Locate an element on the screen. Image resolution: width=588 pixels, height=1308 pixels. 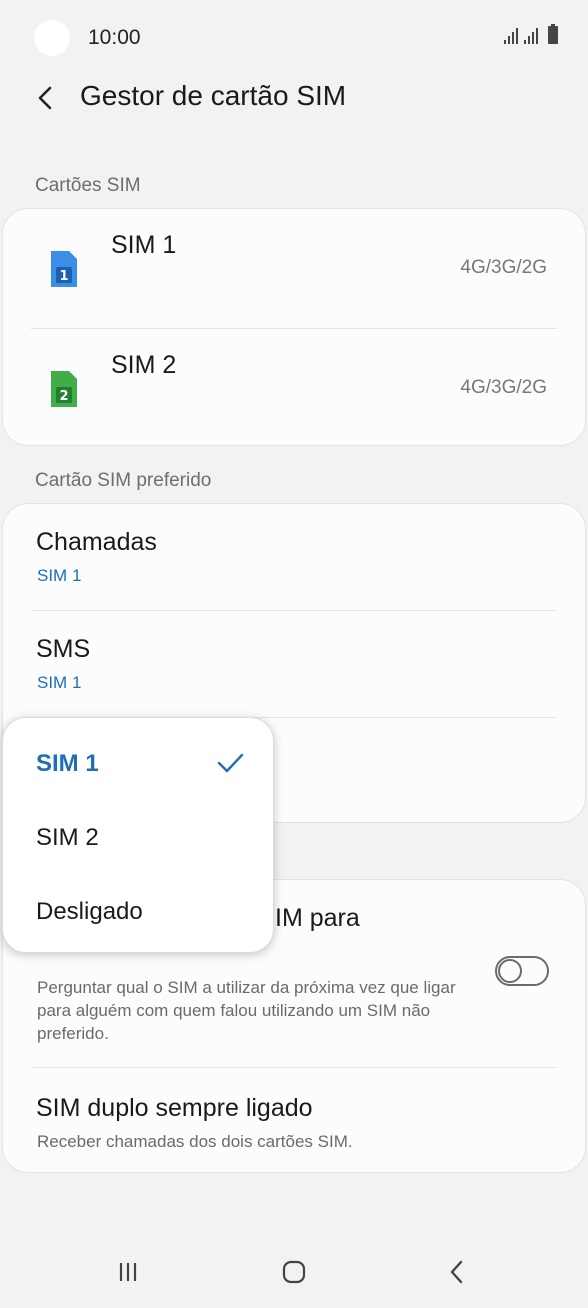
sim-2-network: 4G/3G/2G is located at coordinates (503, 387).